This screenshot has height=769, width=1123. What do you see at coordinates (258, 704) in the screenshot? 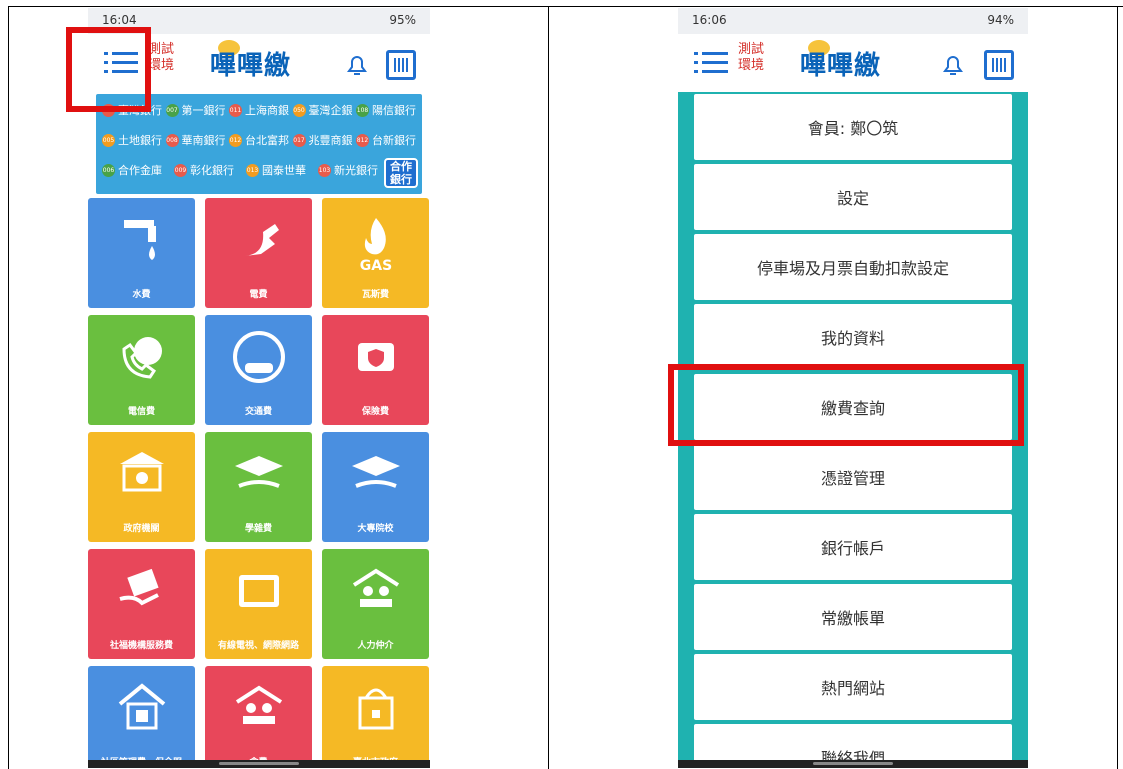
I see `people-group-icon` at bounding box center [258, 704].